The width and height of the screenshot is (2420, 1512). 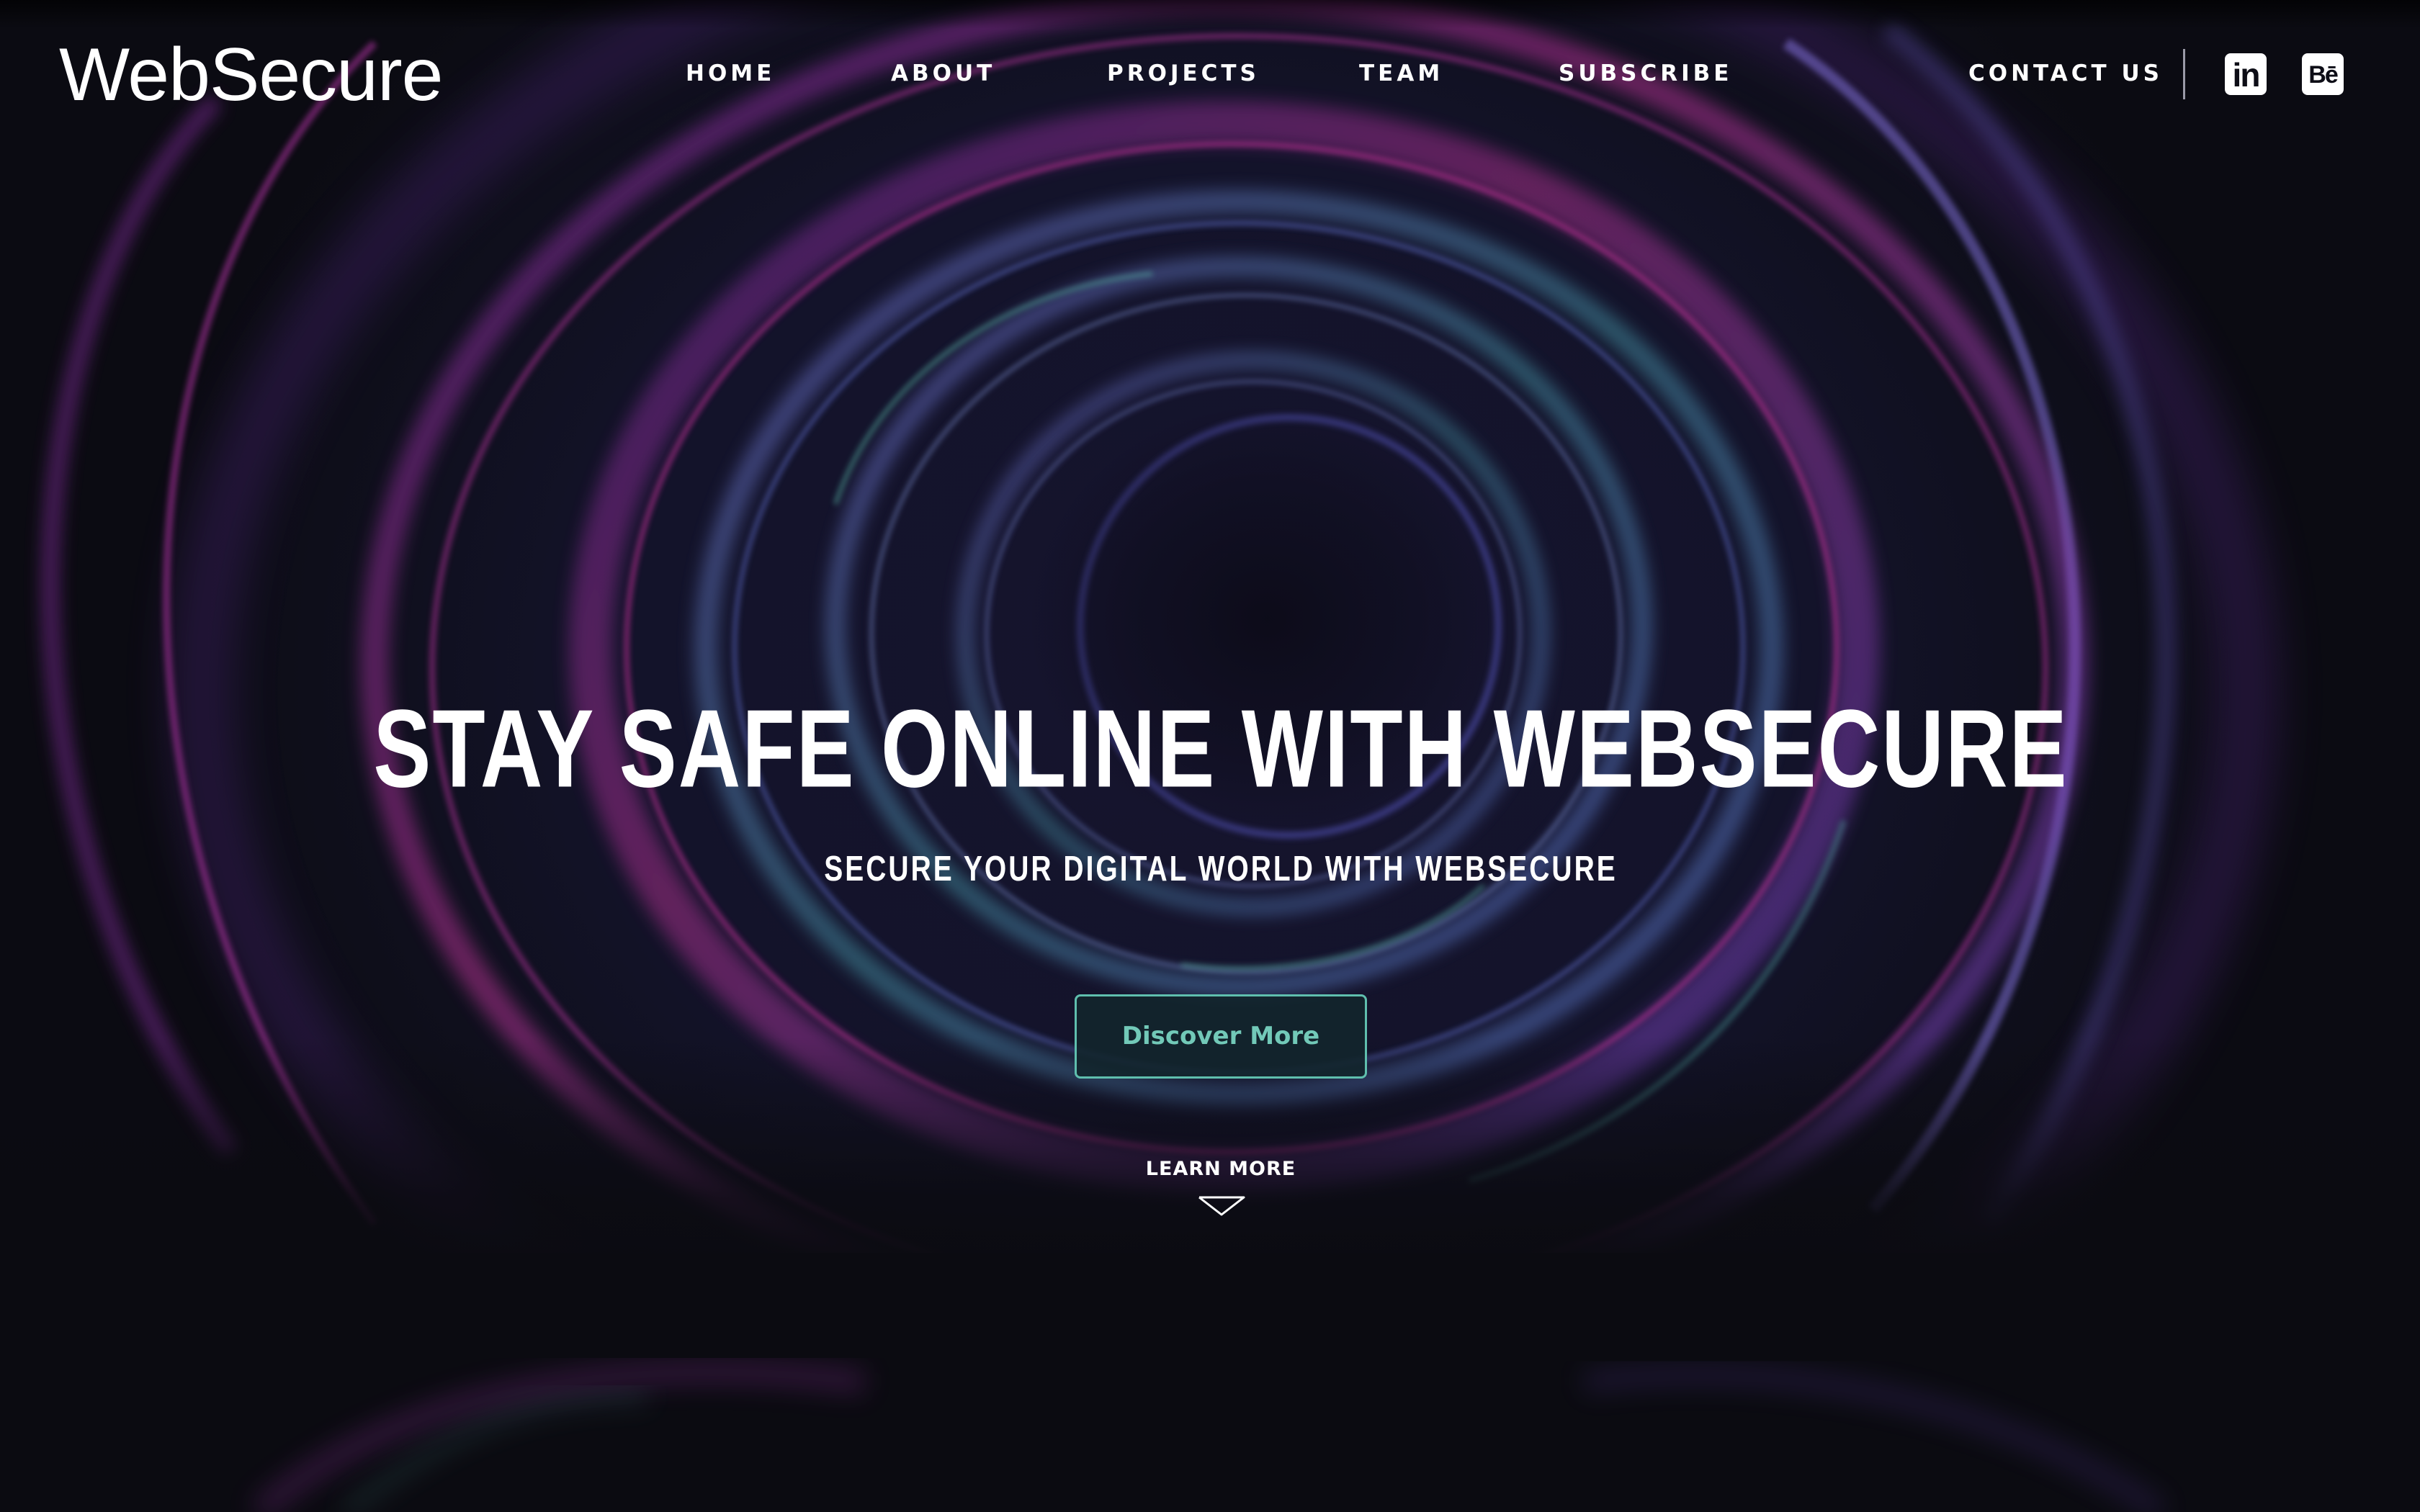 What do you see at coordinates (1183, 73) in the screenshot?
I see `nav-projects: PROJECTS` at bounding box center [1183, 73].